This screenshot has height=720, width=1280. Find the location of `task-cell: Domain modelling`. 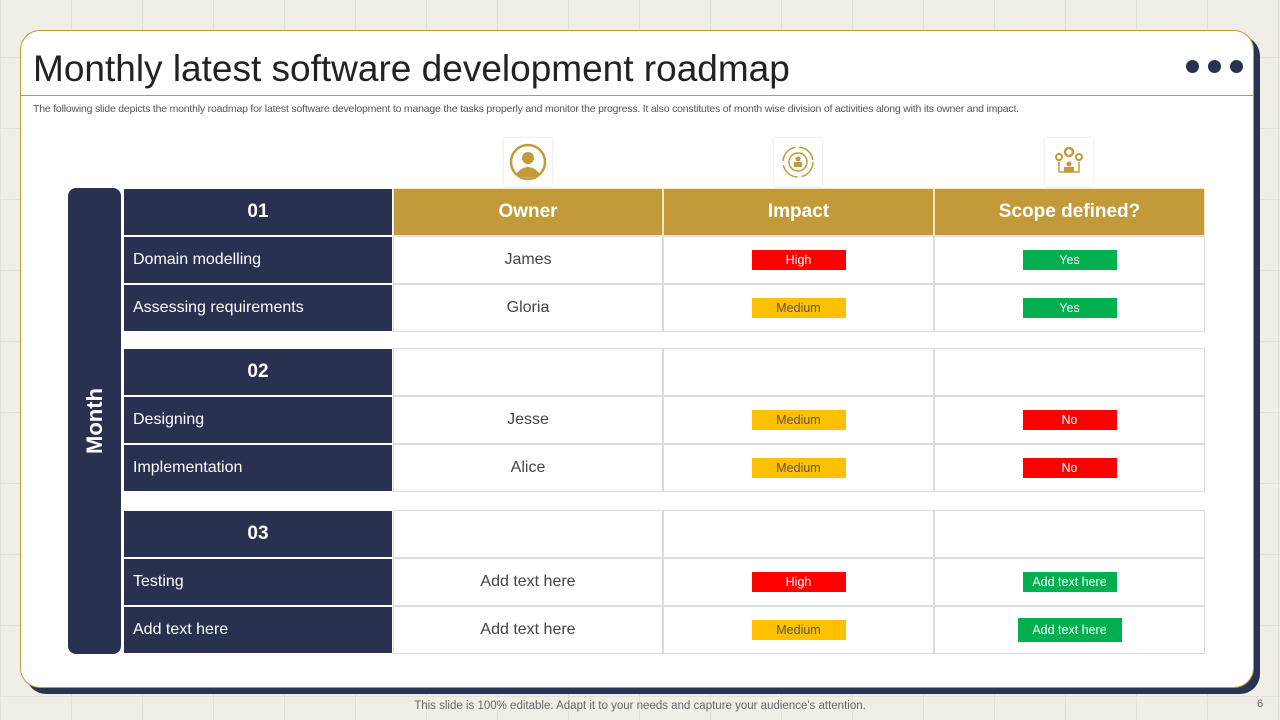

task-cell: Domain modelling is located at coordinates (258, 260).